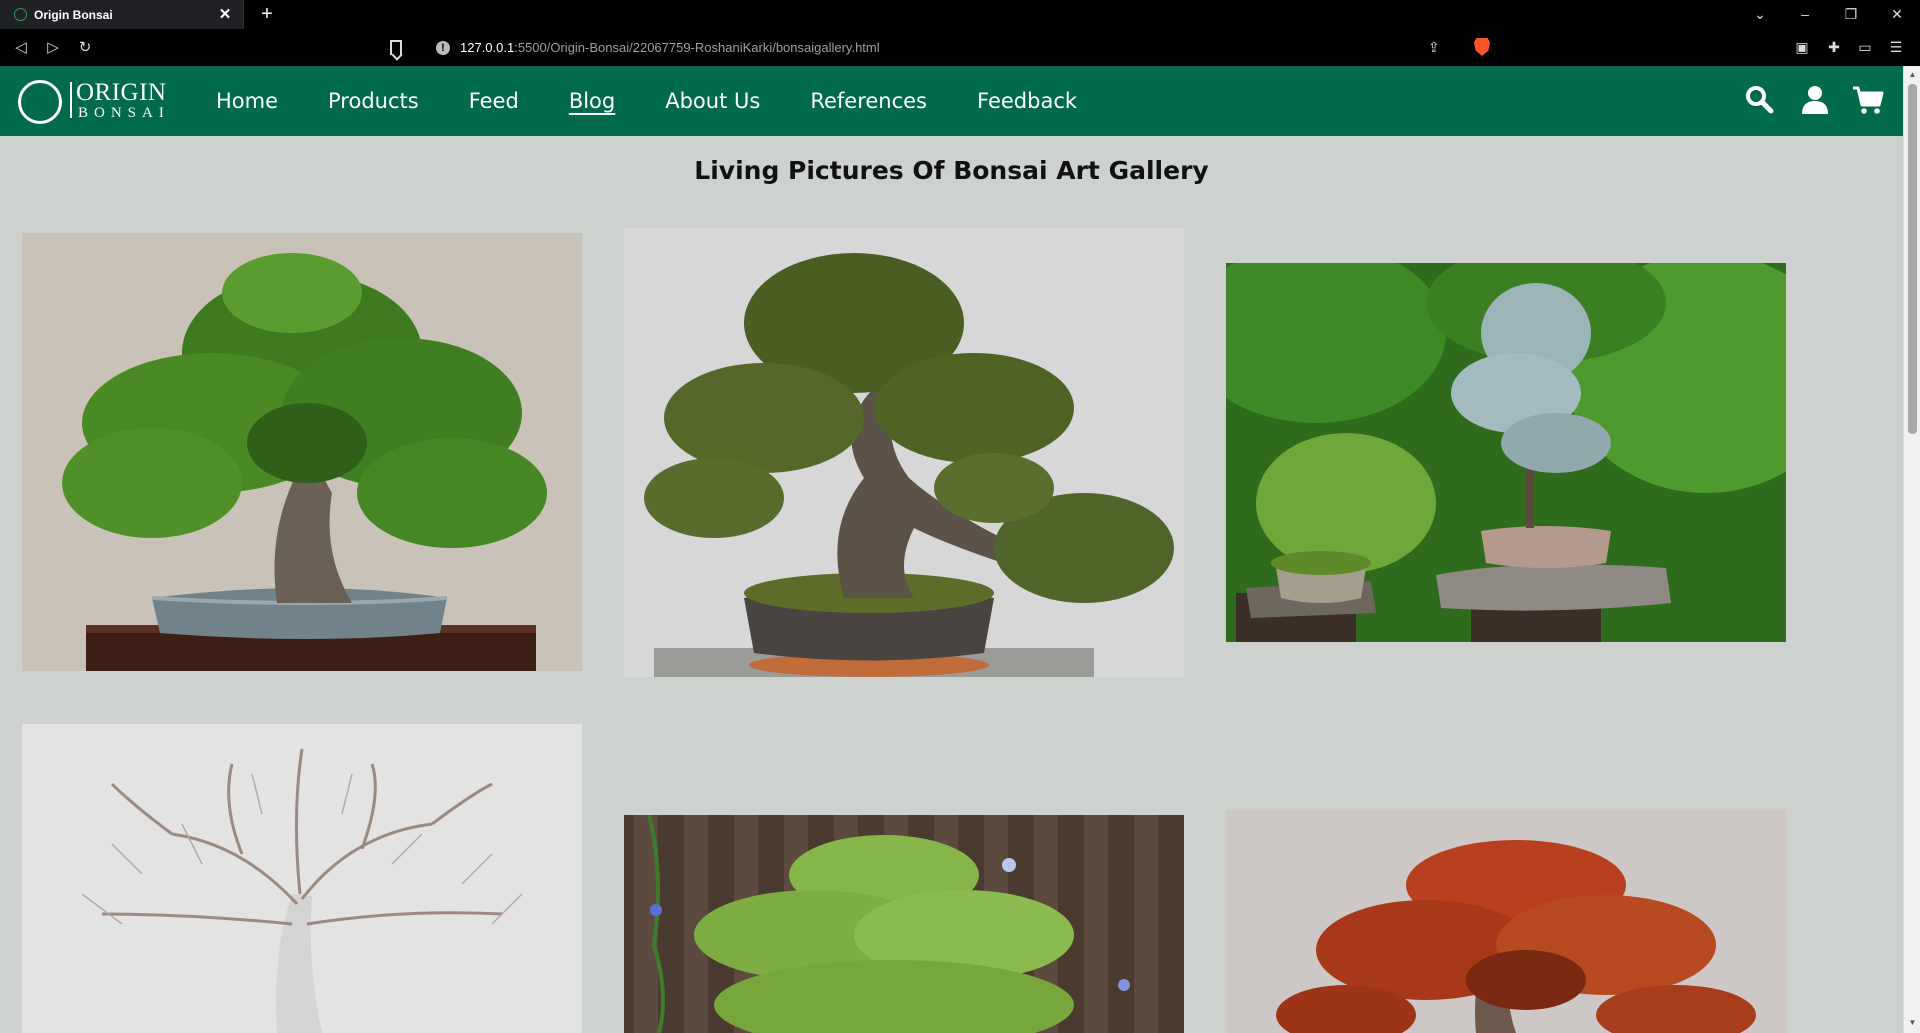 This screenshot has width=1920, height=1033. What do you see at coordinates (1760, 100) in the screenshot?
I see `search-icon` at bounding box center [1760, 100].